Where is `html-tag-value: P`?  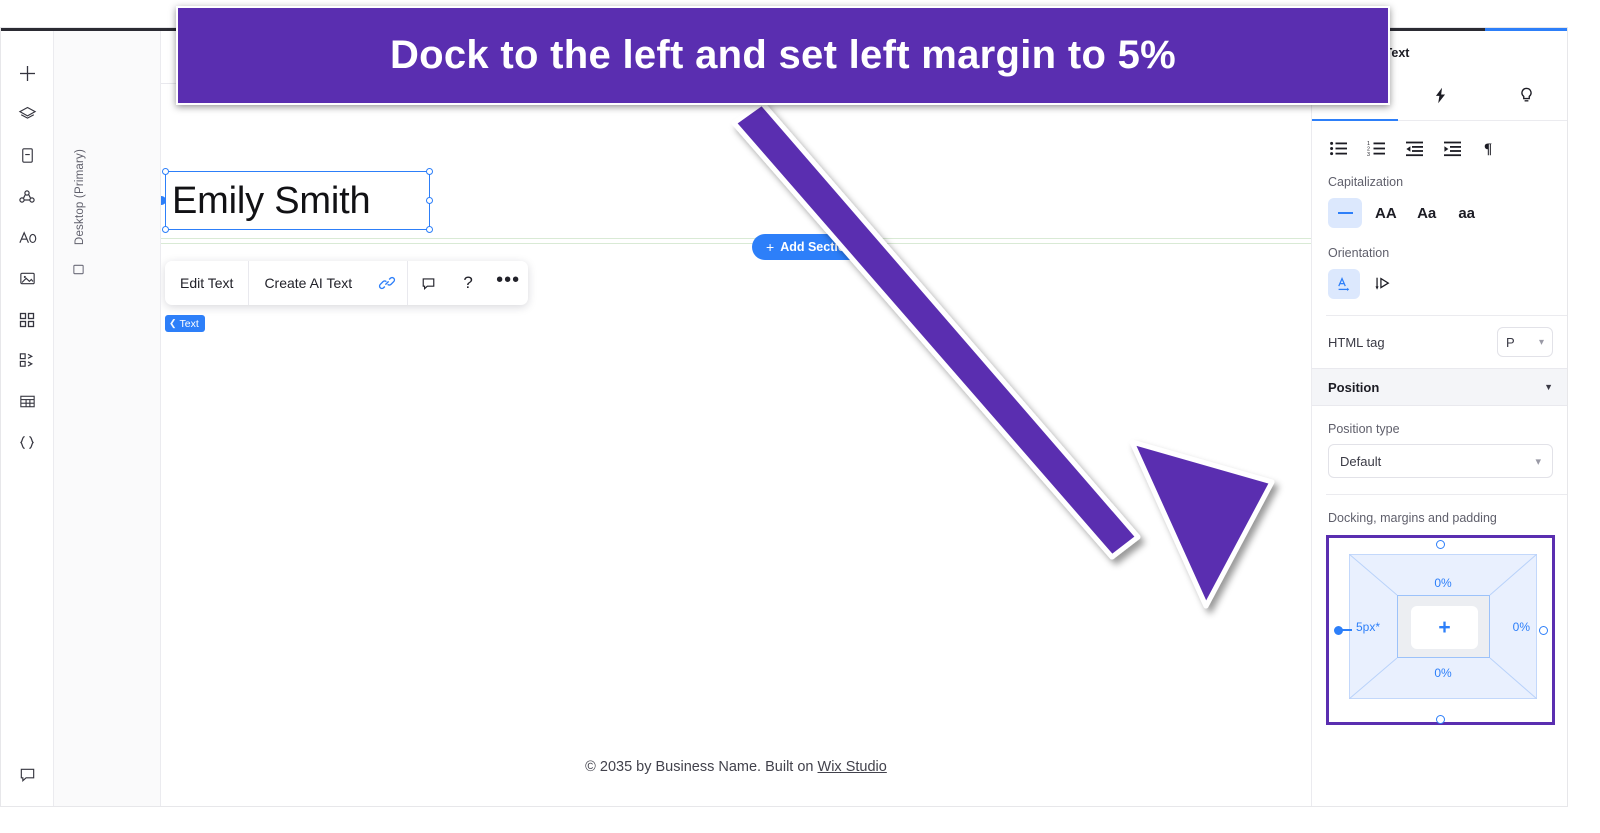
html-tag-value: P is located at coordinates (1510, 342).